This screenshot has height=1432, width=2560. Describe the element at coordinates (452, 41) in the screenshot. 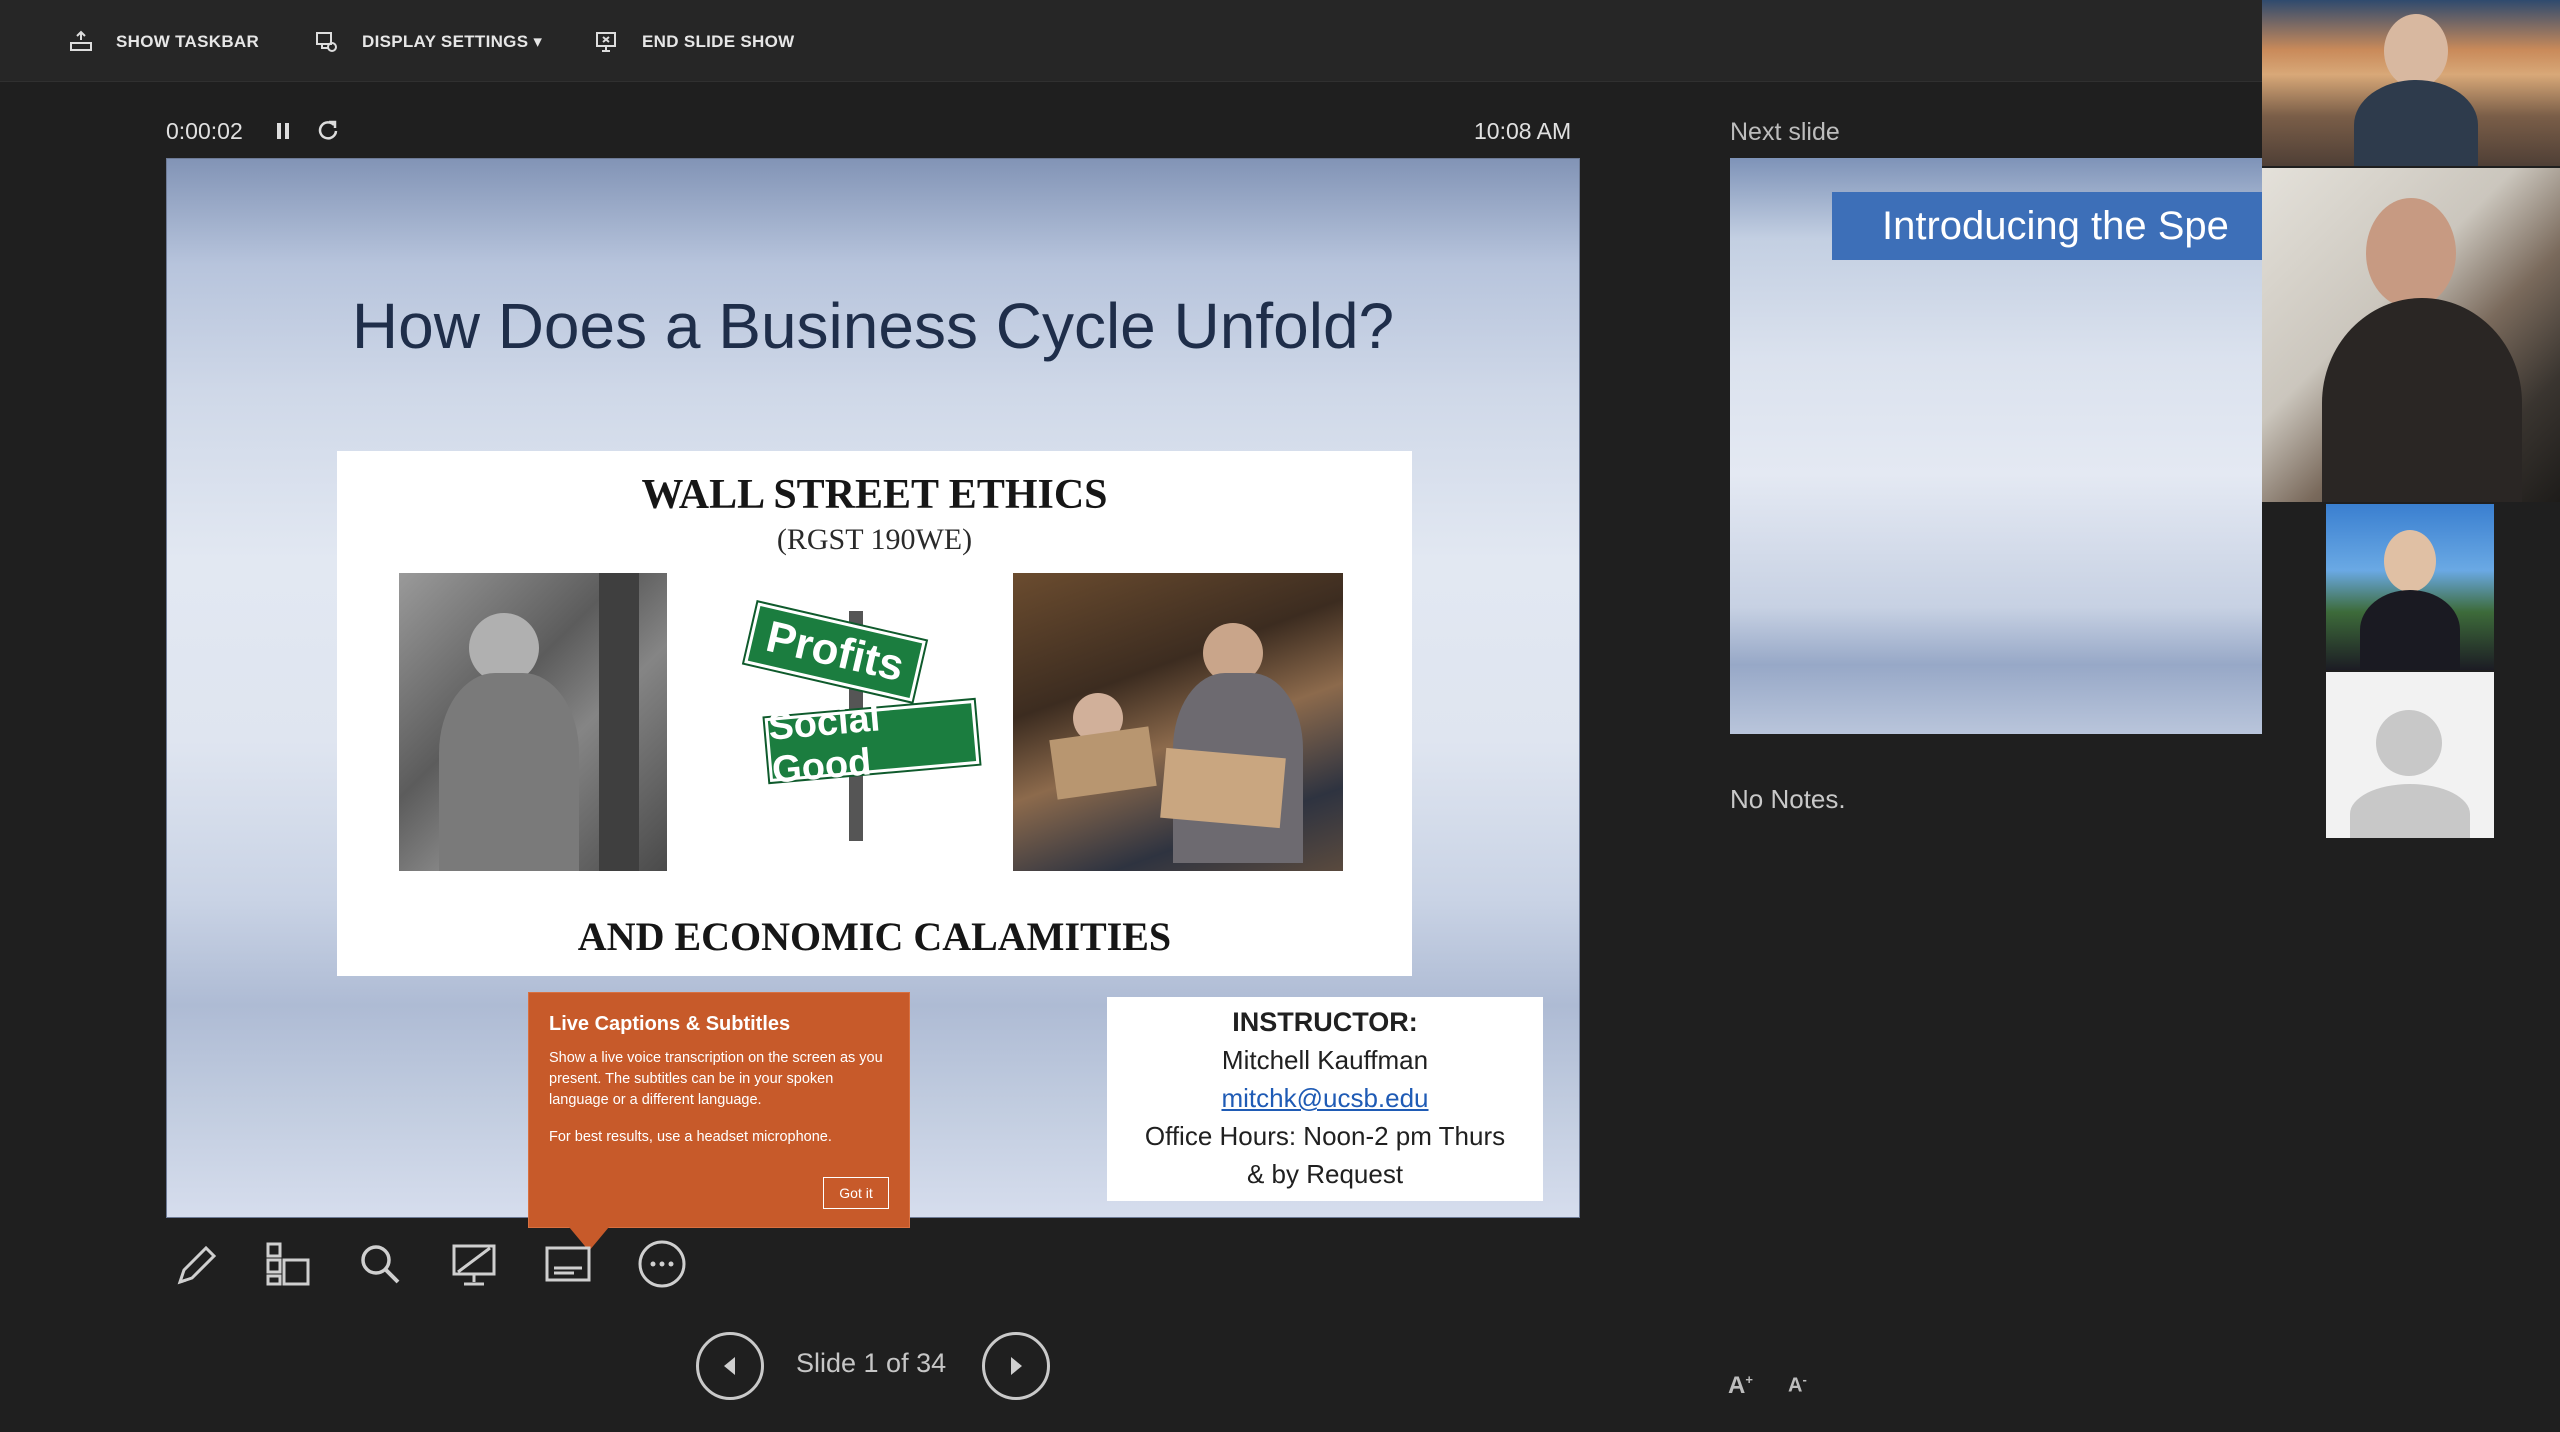

I see `display-settings-label: DISPLAY SETTINGS ▾` at that location.